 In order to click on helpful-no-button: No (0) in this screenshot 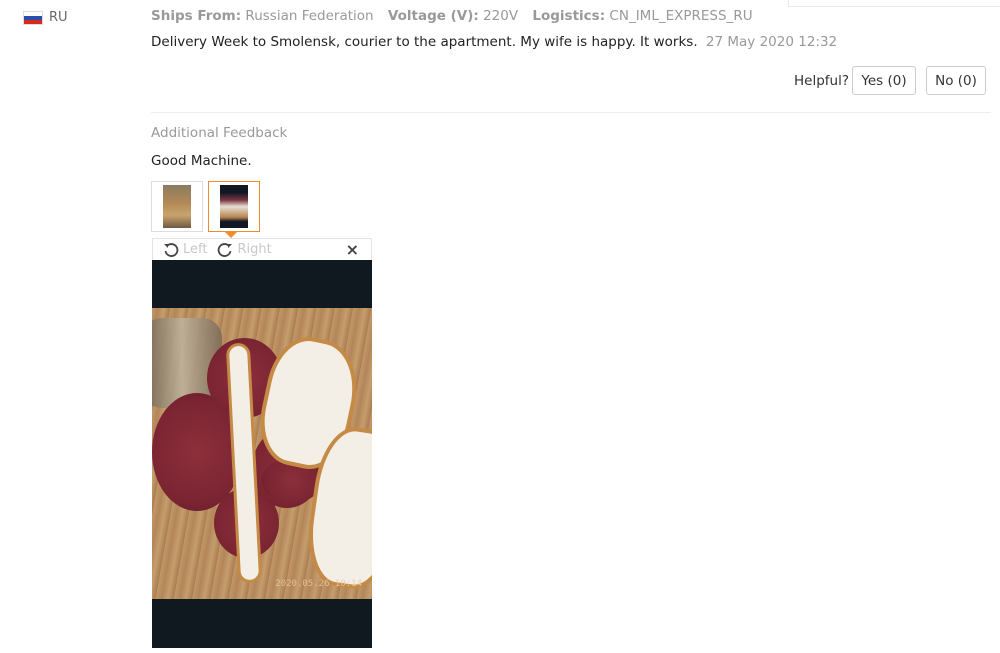, I will do `click(956, 80)`.